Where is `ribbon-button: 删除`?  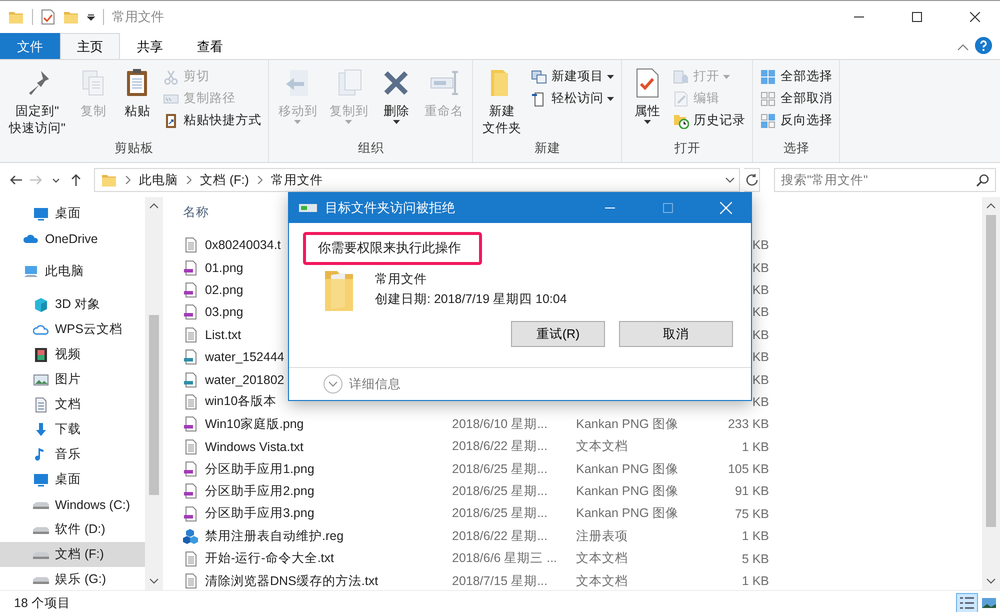 ribbon-button: 删除 is located at coordinates (396, 102).